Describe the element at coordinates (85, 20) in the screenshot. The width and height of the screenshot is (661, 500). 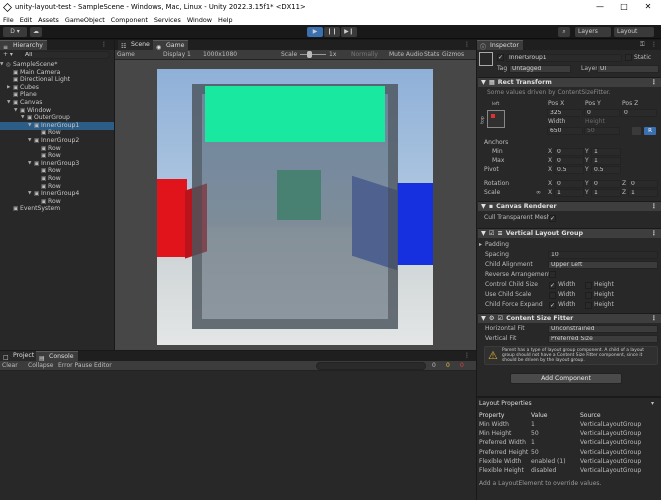
I see `menu-gameobject: GameObject` at that location.